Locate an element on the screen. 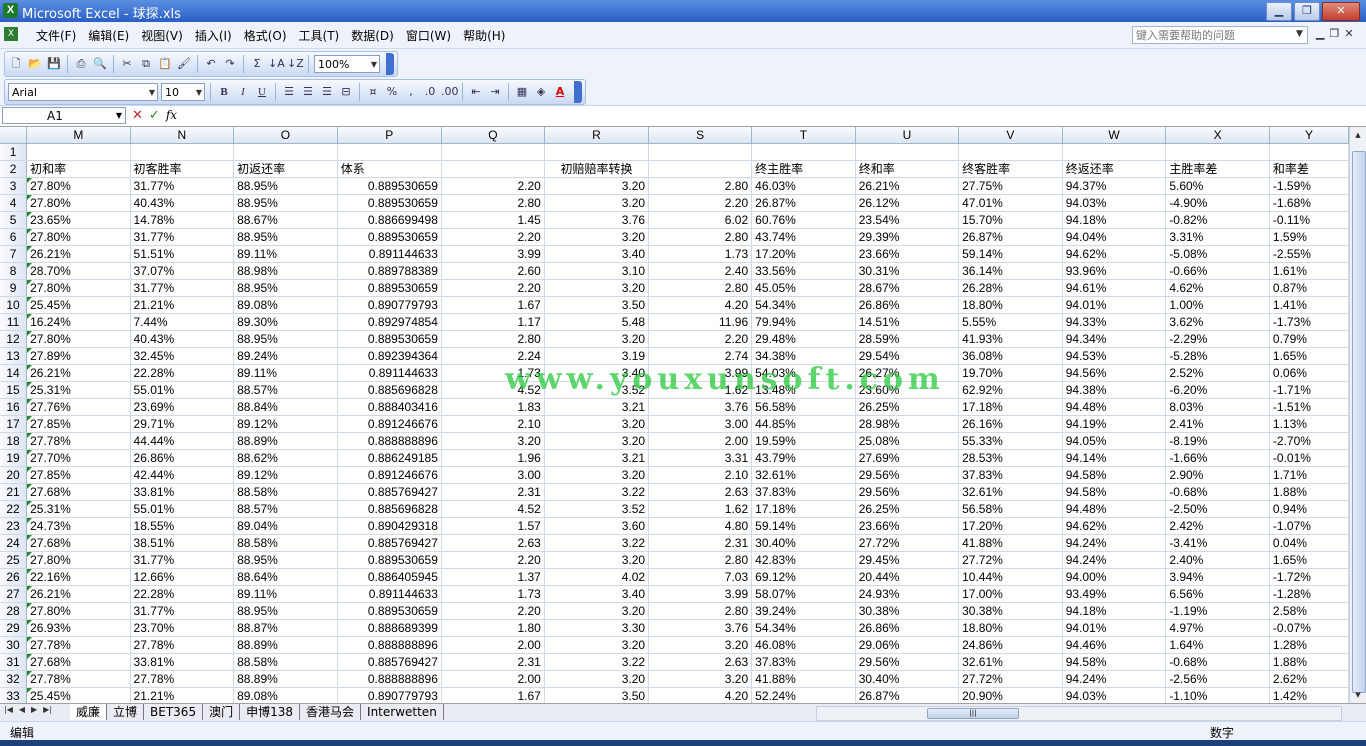 The image size is (1366, 746). row-header: 11 is located at coordinates (14, 322).